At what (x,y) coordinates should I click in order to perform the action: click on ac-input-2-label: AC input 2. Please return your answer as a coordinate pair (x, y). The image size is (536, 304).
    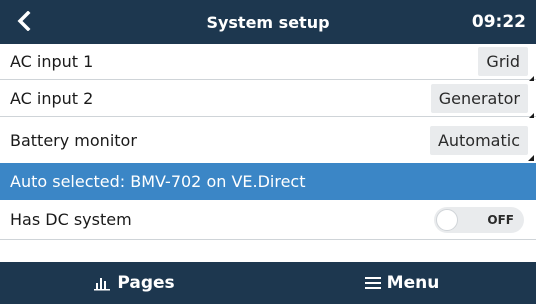
    Looking at the image, I should click on (52, 98).